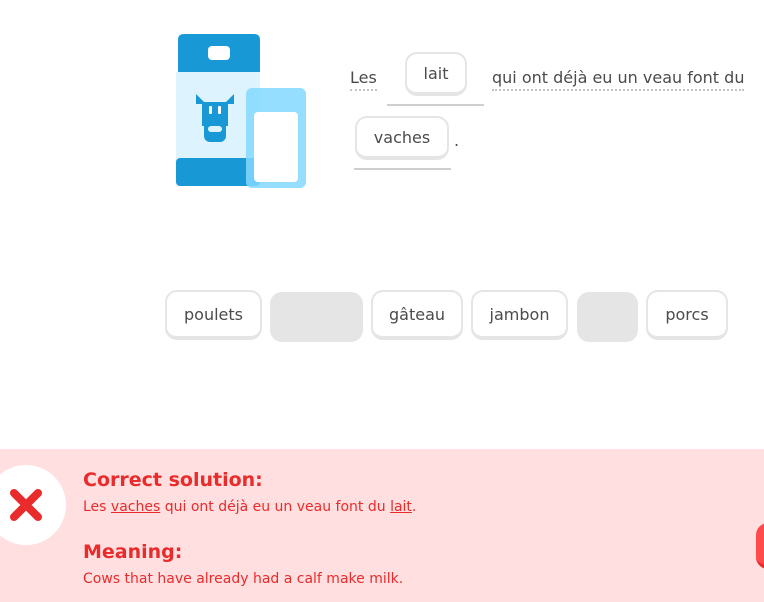 This screenshot has height=602, width=764. I want to click on sentence-middle-text: qui ont déjà eu un veau font du, so click(618, 79).